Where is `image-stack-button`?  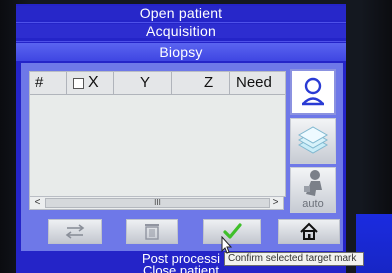
image-stack-button is located at coordinates (313, 141).